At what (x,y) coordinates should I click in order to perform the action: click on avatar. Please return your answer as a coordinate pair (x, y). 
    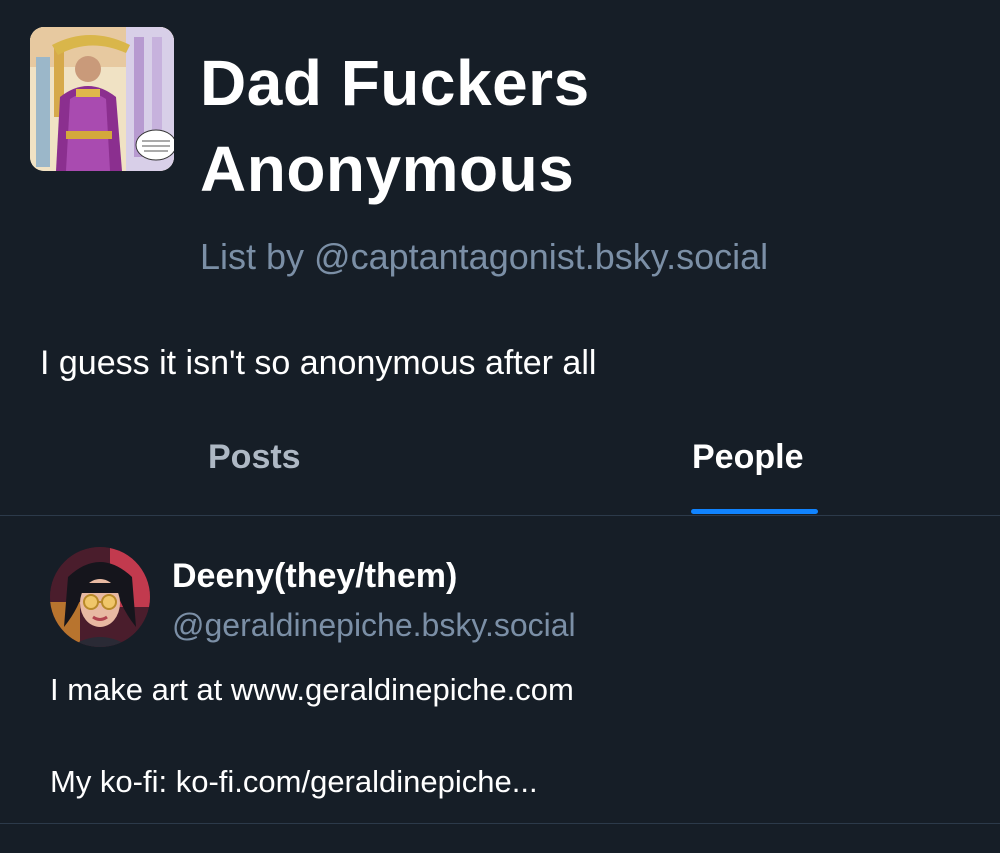
    Looking at the image, I should click on (100, 597).